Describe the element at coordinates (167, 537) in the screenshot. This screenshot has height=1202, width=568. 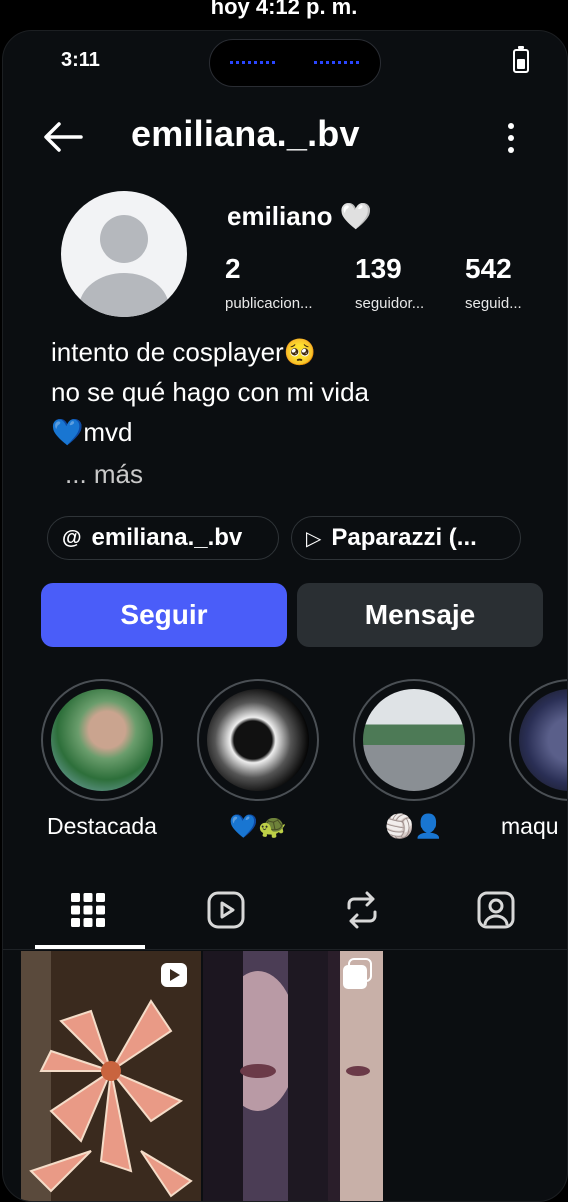
I see `threads-chip-label: emiliana._.bv` at that location.